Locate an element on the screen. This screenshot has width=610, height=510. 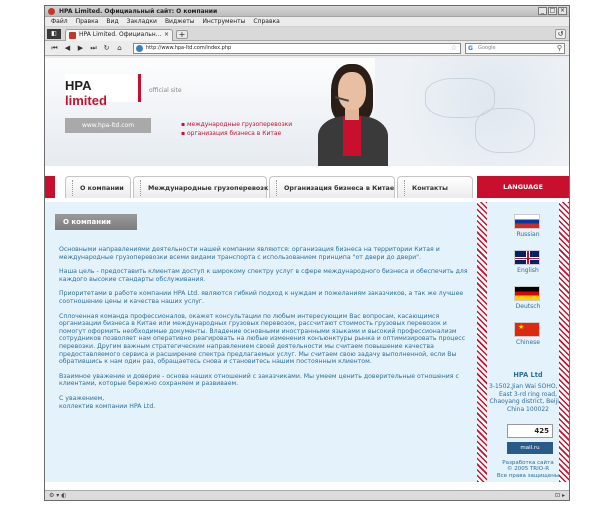
signature: С уважением, коллектив компании HPA Ltd. is located at coordinates (107, 402).